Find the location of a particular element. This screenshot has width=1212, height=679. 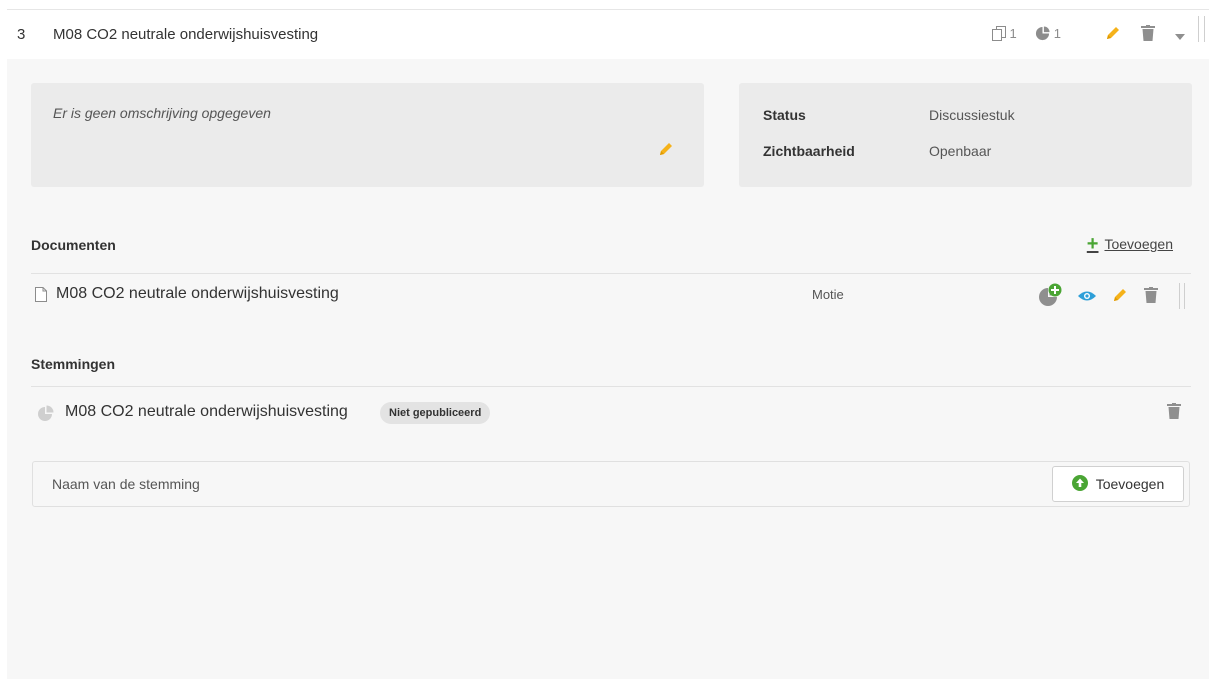

item-meta: 1 1 is located at coordinates (1026, 33).